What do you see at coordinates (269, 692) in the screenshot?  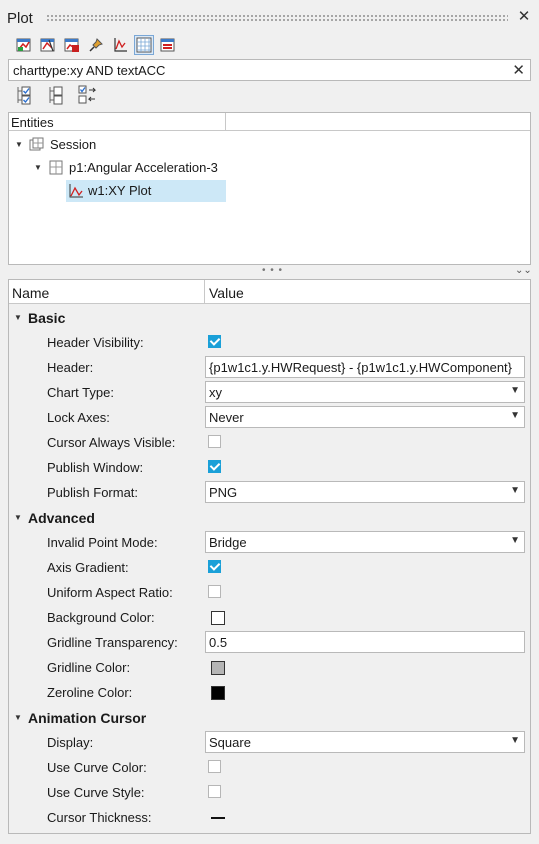 I see `property-row-zeroline-color: Zeroline Color:` at bounding box center [269, 692].